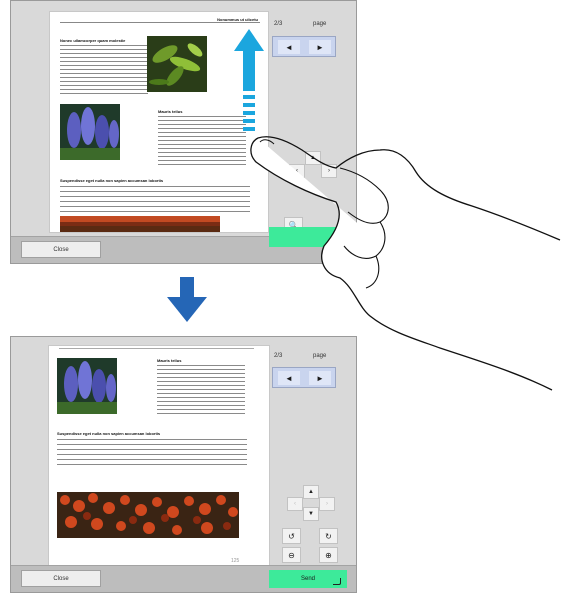 The width and height of the screenshot is (565, 593). I want to click on leaf-photo, so click(177, 64).